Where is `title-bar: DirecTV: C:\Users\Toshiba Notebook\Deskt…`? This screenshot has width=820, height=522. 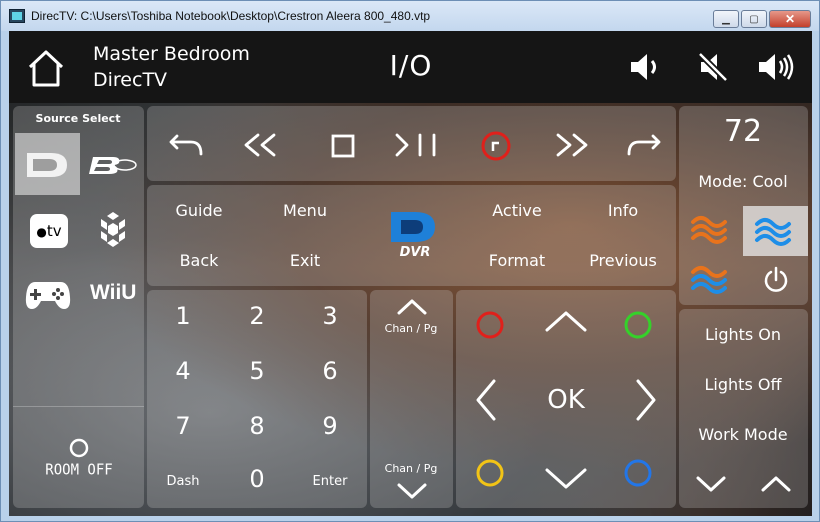 title-bar: DirecTV: C:\Users\Toshiba Notebook\Deskt… is located at coordinates (410, 16).